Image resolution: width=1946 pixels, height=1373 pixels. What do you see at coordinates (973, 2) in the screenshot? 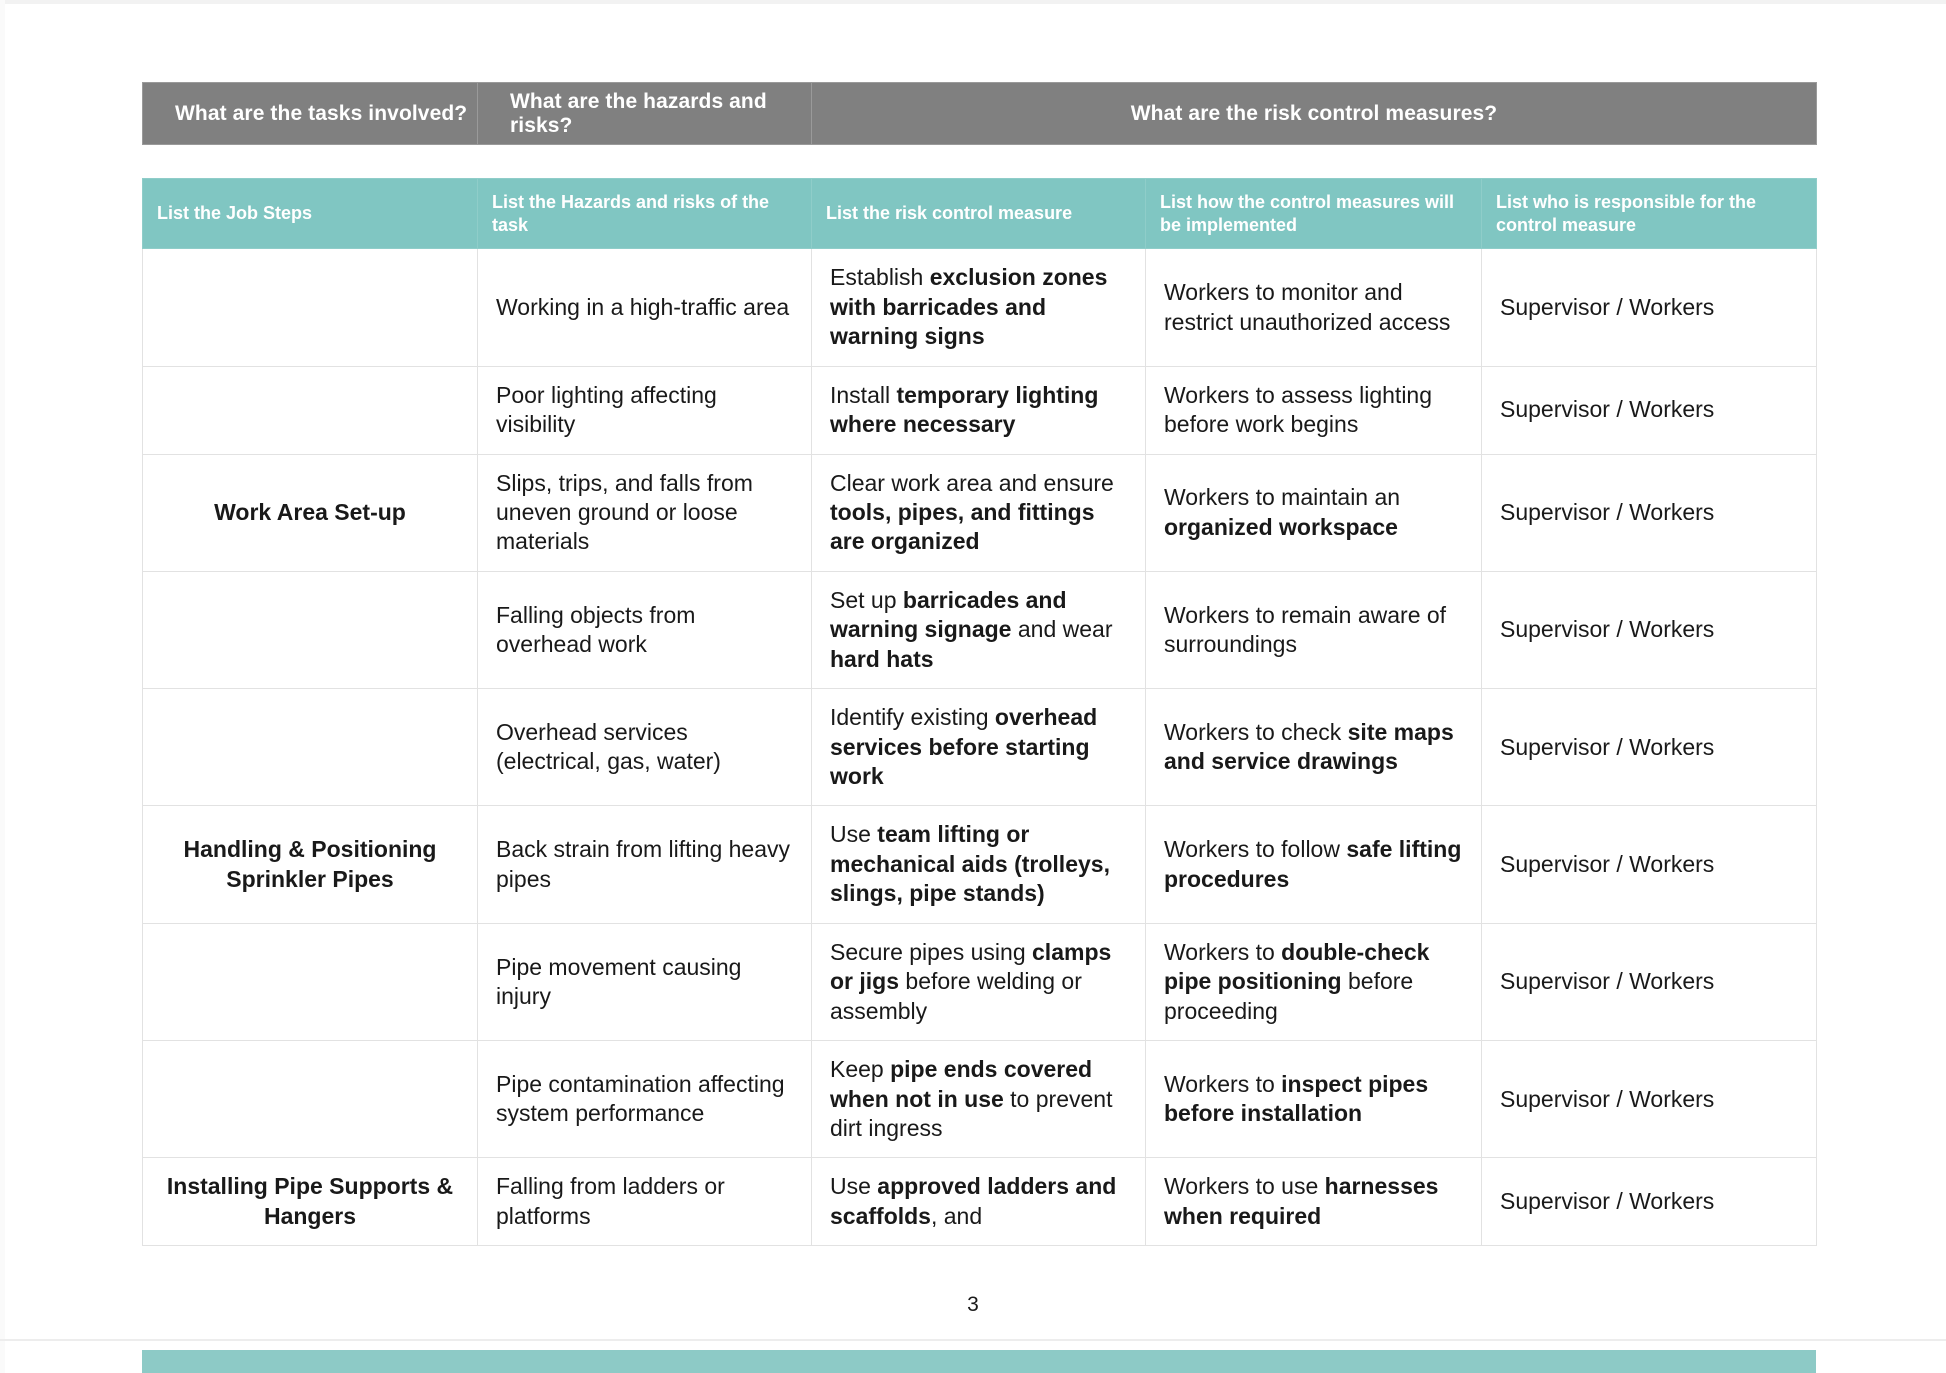
I see `page-top-edge` at bounding box center [973, 2].